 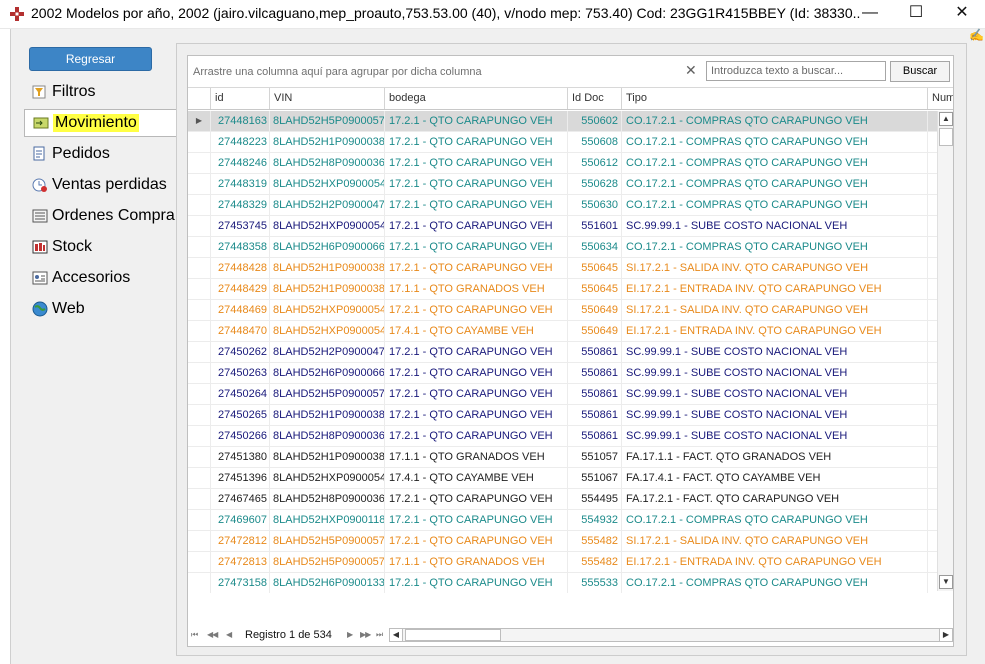 I want to click on cell-id-doc: 551057, so click(x=594, y=457).